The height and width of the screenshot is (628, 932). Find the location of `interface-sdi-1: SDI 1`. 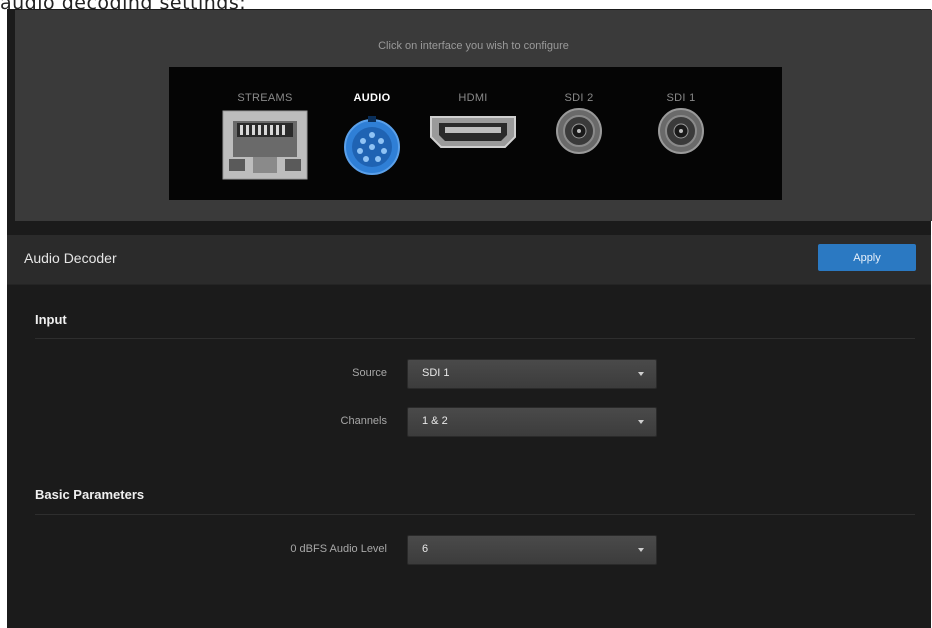

interface-sdi-1: SDI 1 is located at coordinates (681, 133).